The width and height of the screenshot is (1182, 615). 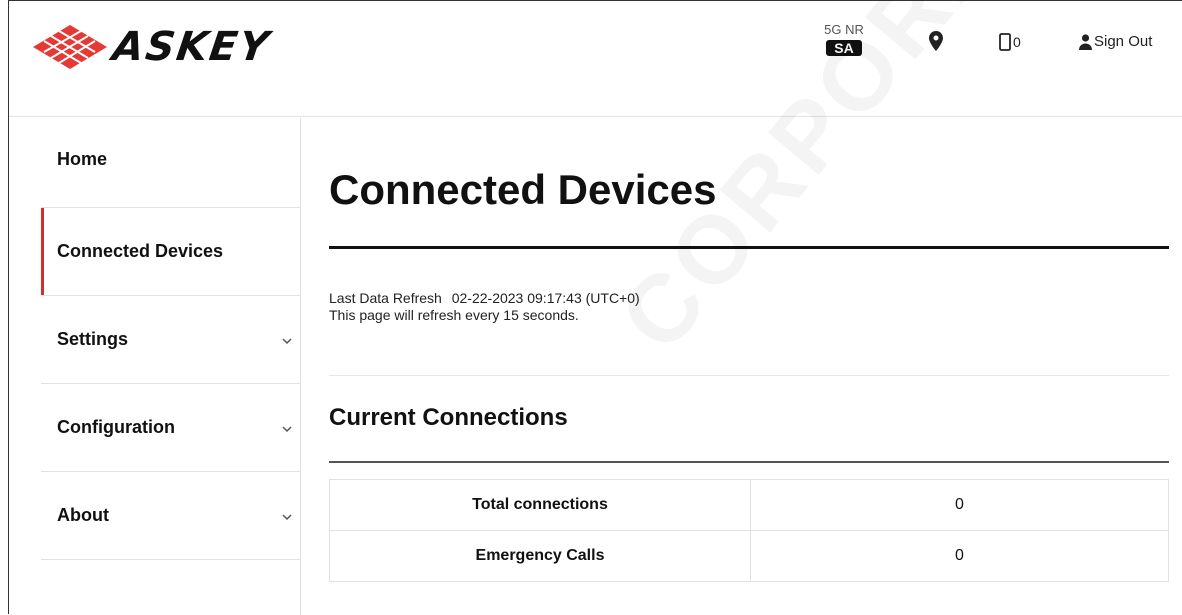 What do you see at coordinates (749, 375) in the screenshot?
I see `section-divider` at bounding box center [749, 375].